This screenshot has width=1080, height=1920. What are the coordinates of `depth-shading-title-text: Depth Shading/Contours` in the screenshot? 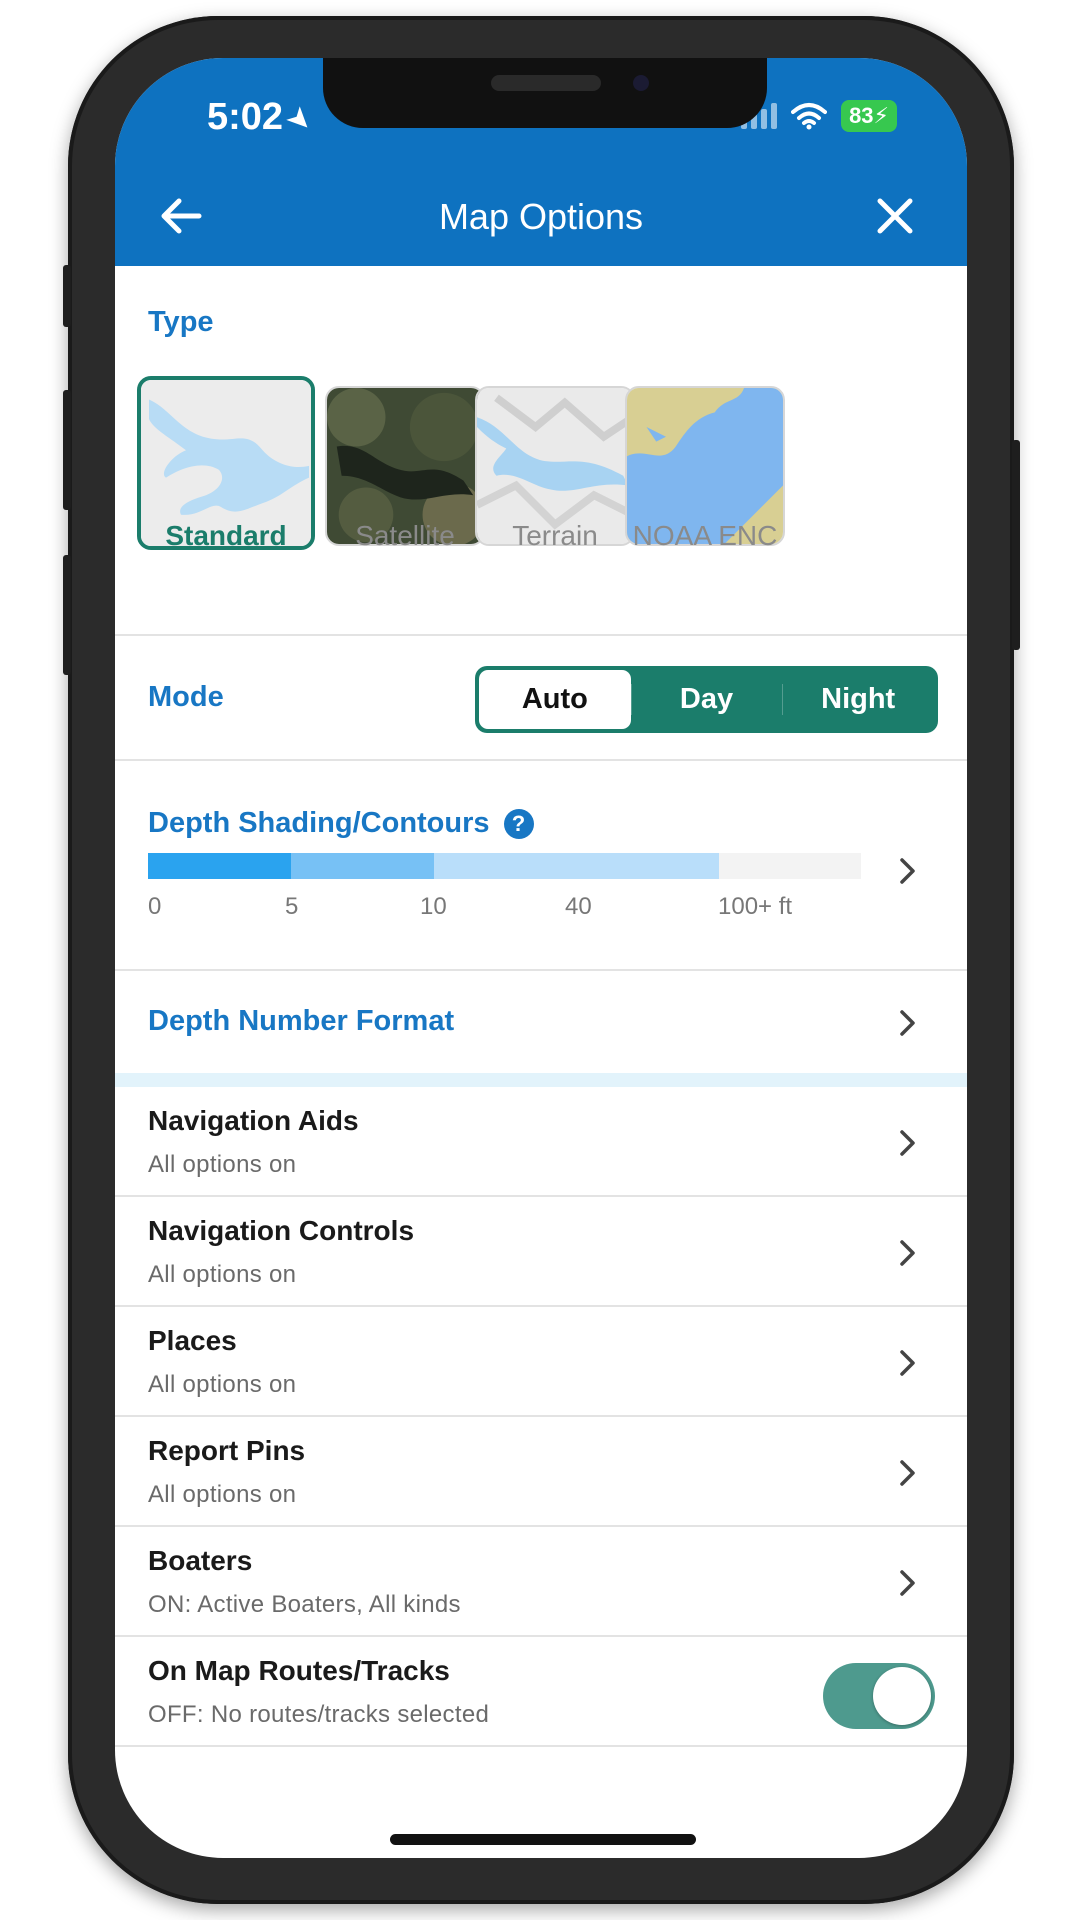 It's located at (319, 823).